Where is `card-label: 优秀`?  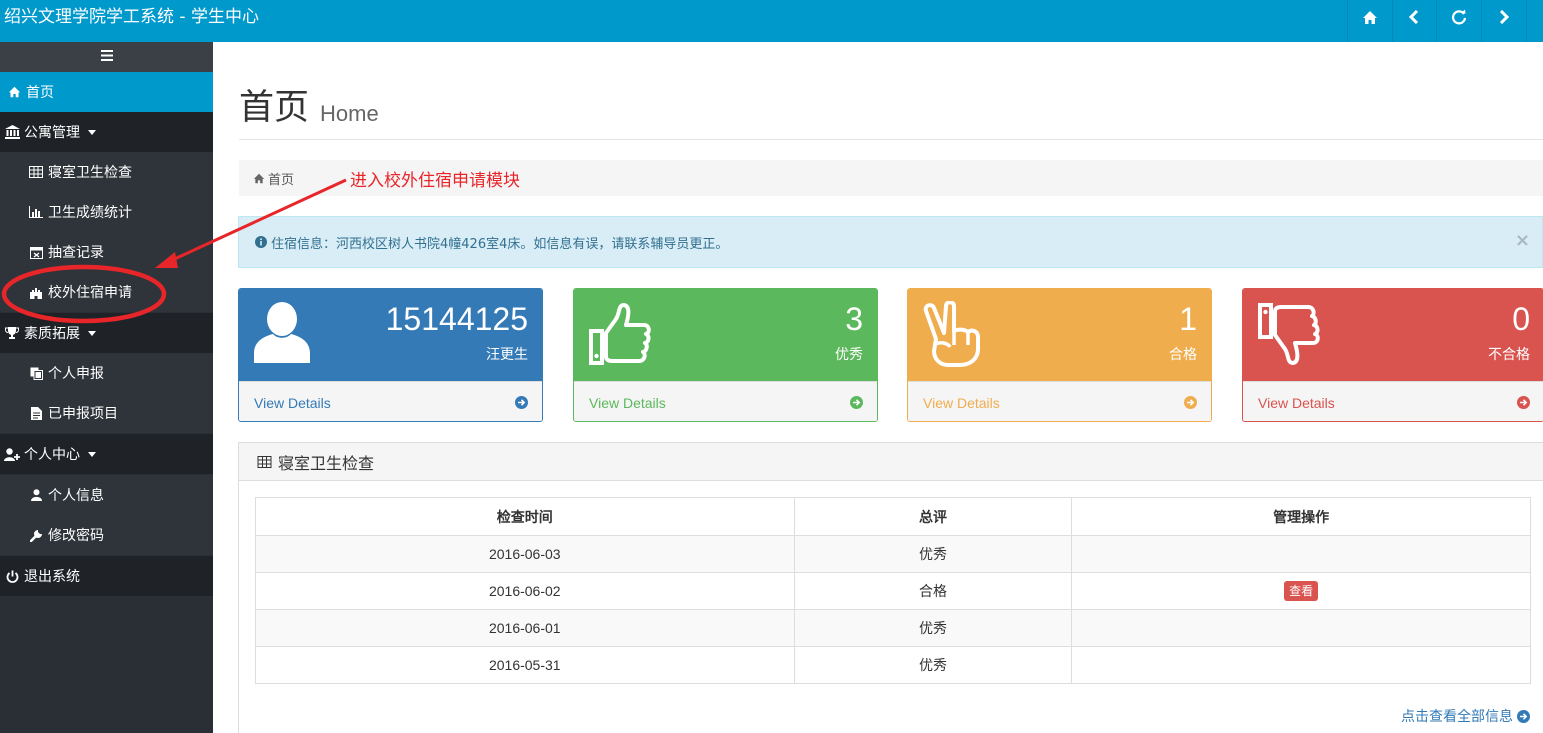
card-label: 优秀 is located at coordinates (849, 355).